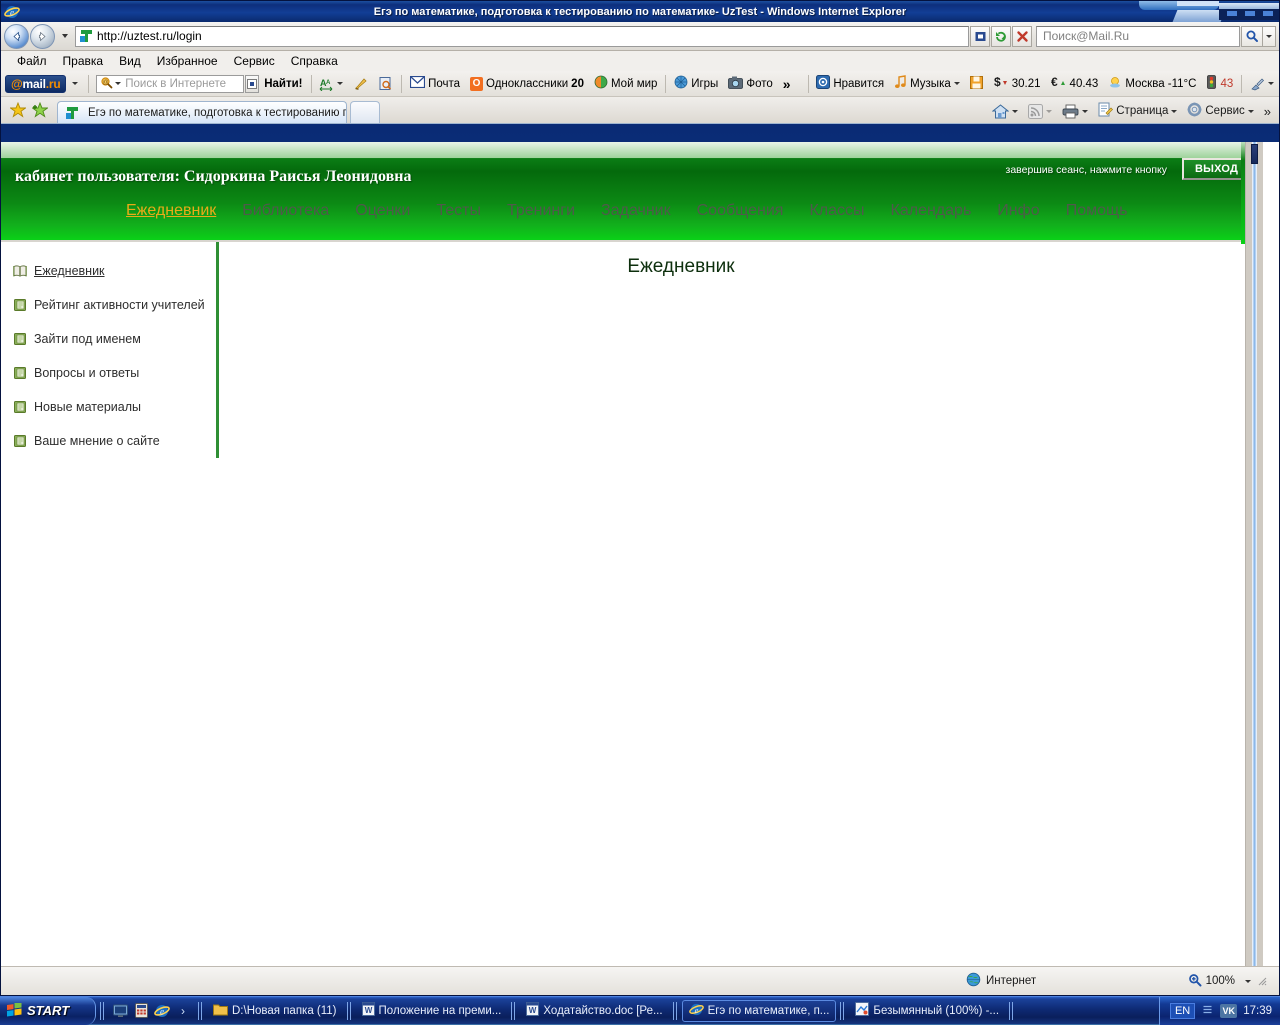  I want to click on sidebar-link: Ваше мнение о сайте, so click(97, 441).